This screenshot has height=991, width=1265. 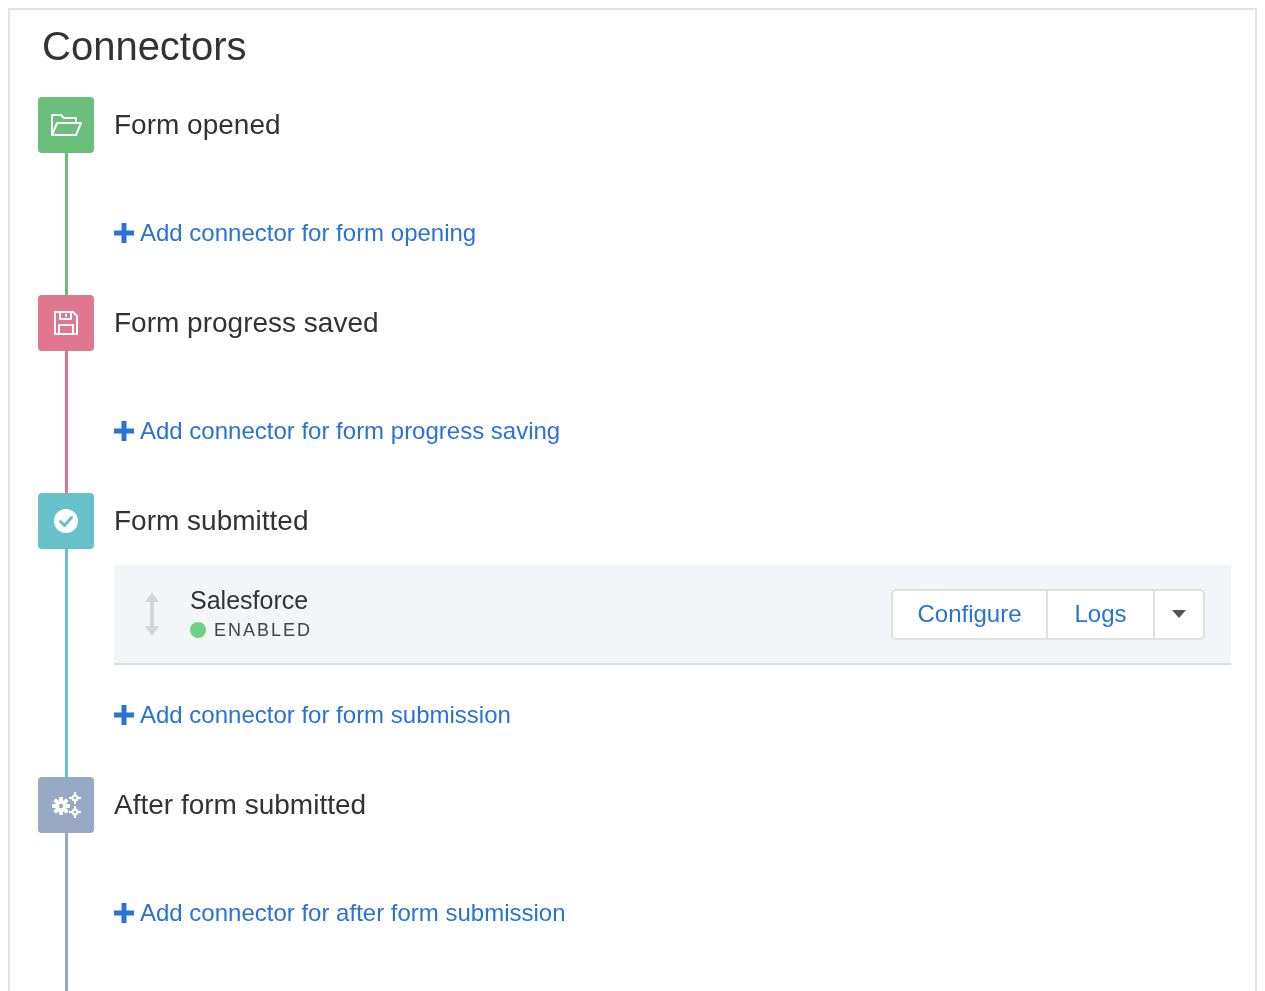 What do you see at coordinates (198, 125) in the screenshot?
I see `stage-title: Form opened` at bounding box center [198, 125].